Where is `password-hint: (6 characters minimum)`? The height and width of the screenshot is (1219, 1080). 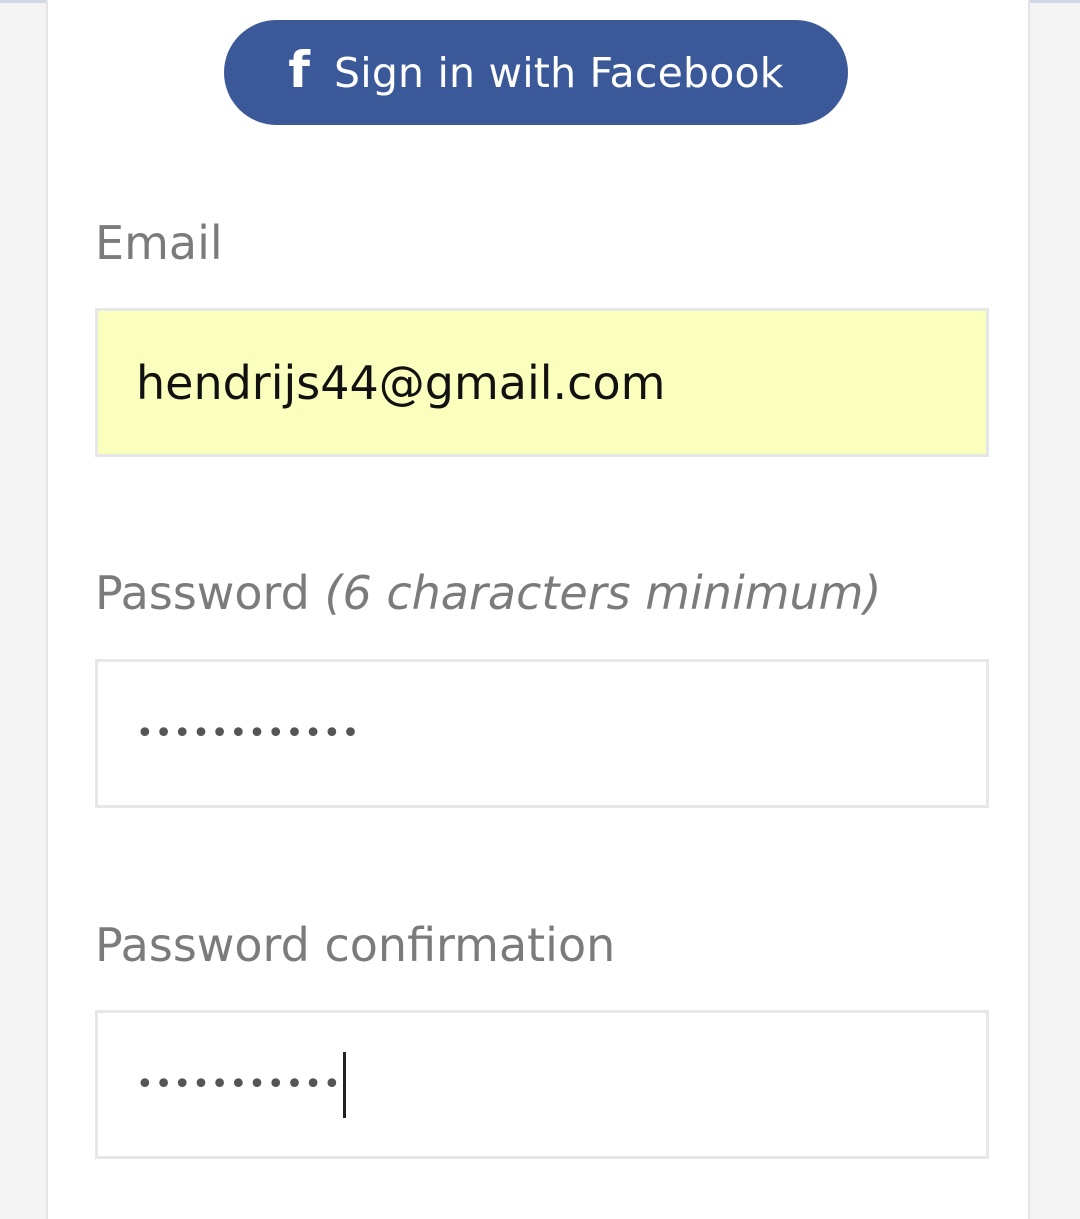
password-hint: (6 characters minimum) is located at coordinates (603, 593).